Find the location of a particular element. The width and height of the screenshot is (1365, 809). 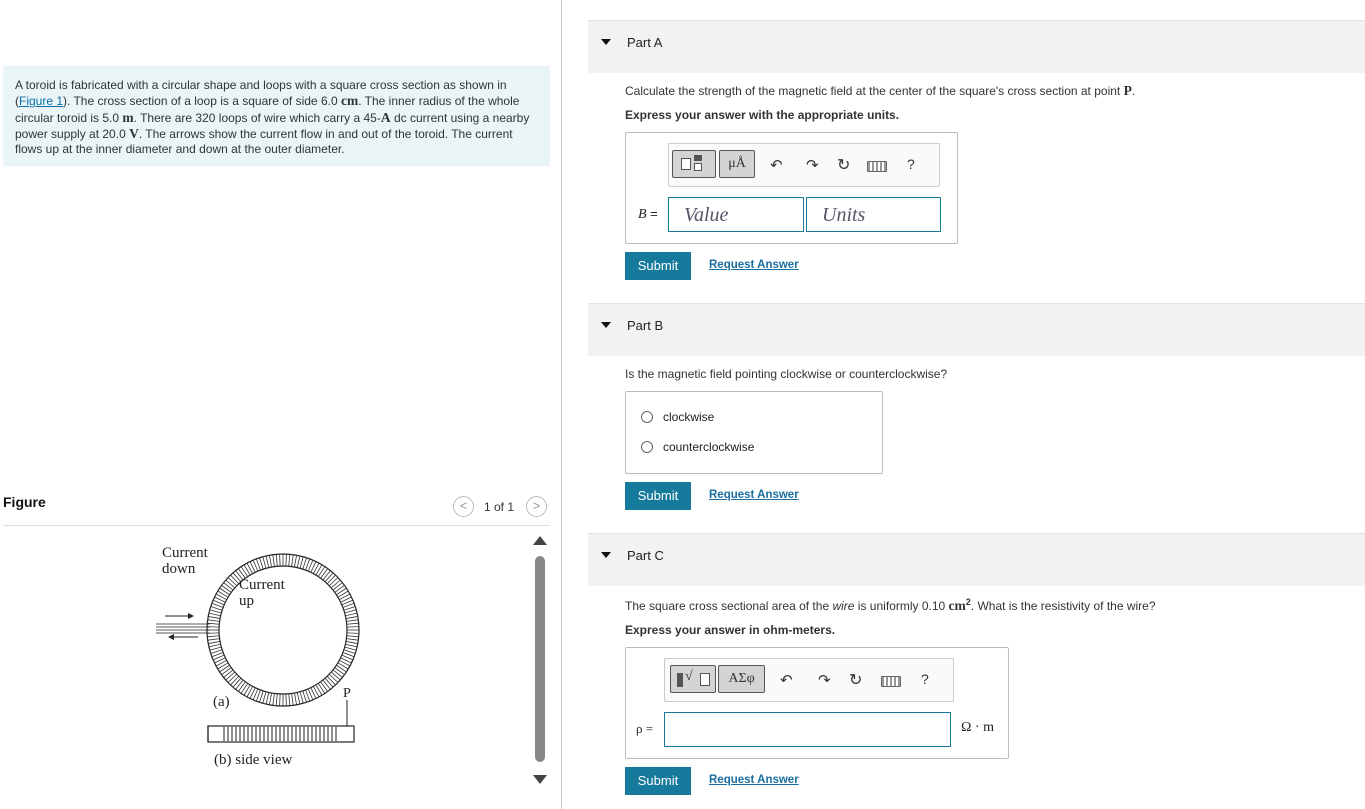

part-a-submit-button: Submit is located at coordinates (658, 266).